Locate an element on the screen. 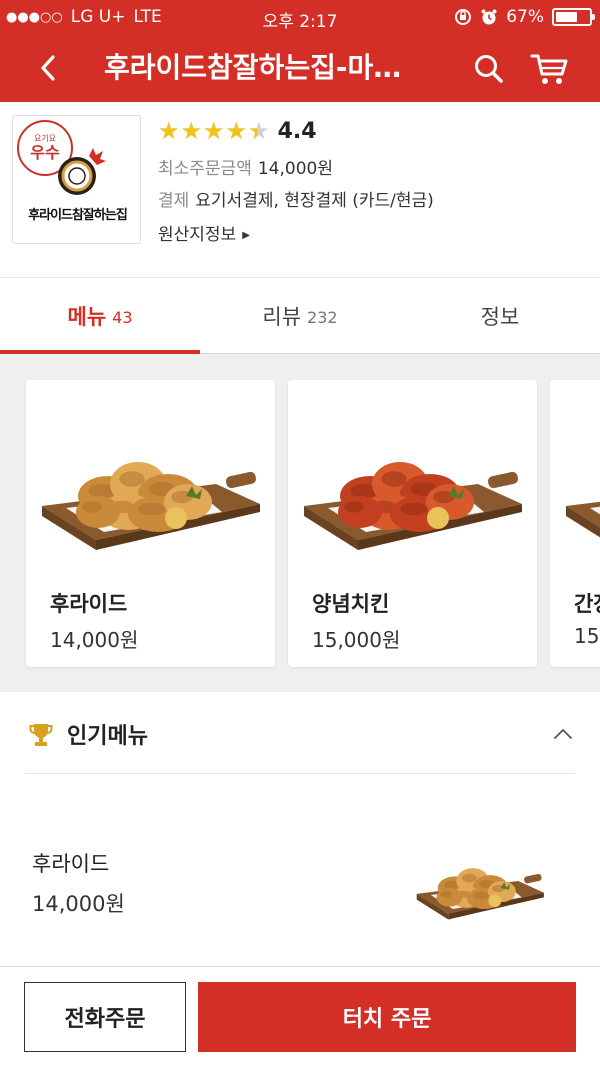 The width and height of the screenshot is (600, 1067). rating: ★★★★★★★★★★ 4.4 is located at coordinates (237, 131).